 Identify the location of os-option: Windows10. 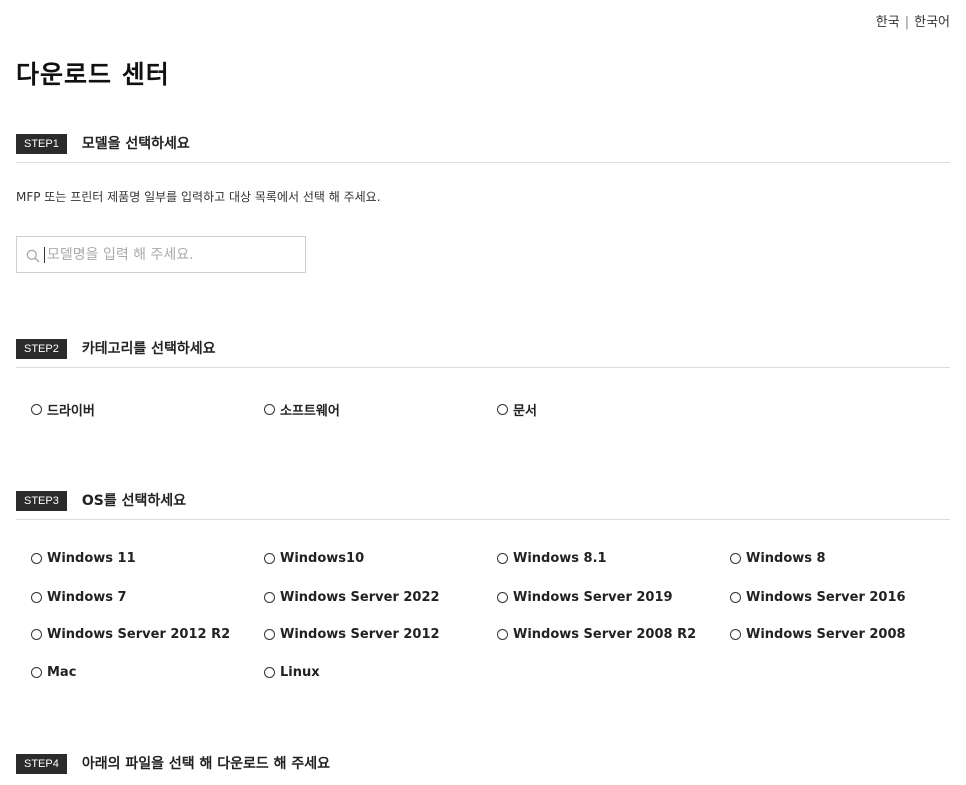
(380, 558).